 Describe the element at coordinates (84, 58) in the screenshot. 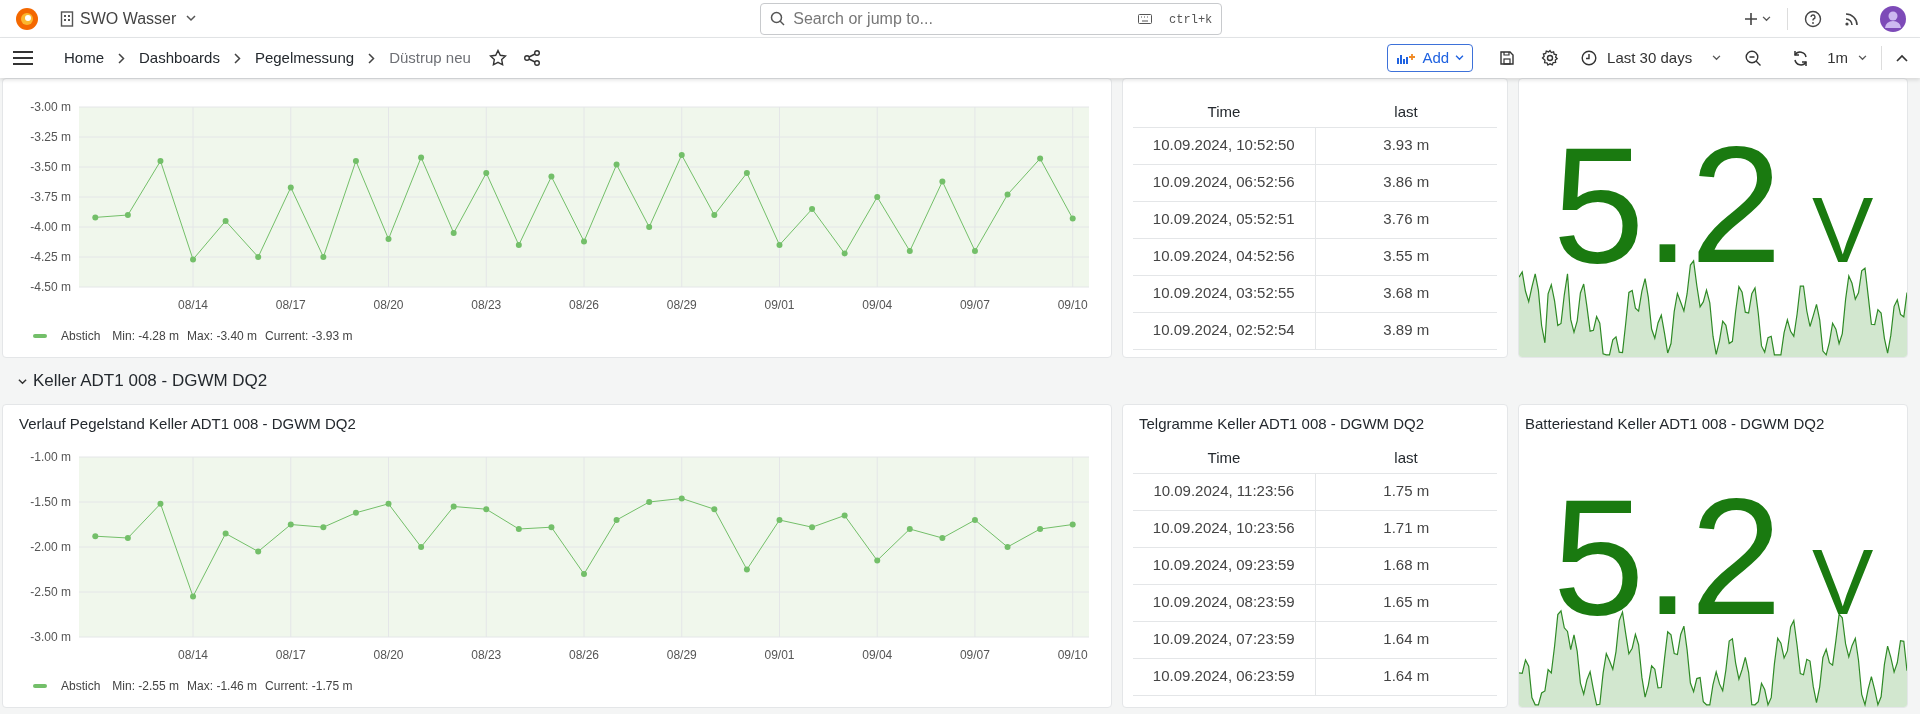

I see `breadcrumb-link: Home` at that location.